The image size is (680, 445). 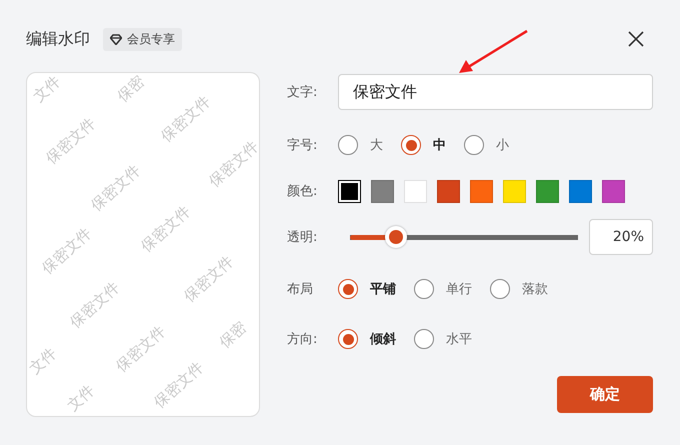 I want to click on close-icon, so click(x=636, y=39).